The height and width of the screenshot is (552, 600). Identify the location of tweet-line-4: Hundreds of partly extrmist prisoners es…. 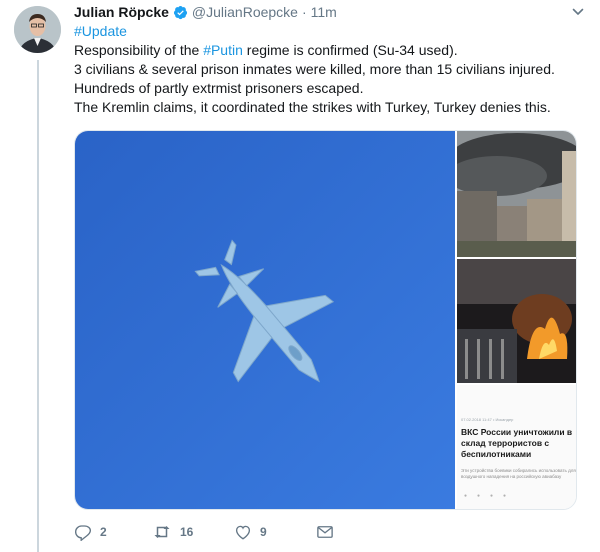
(219, 88).